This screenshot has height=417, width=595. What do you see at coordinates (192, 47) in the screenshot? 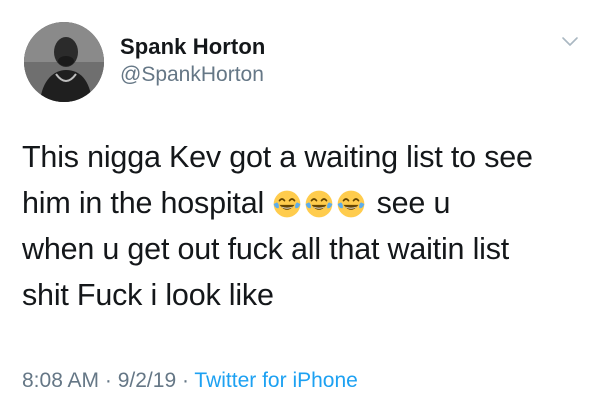
I see `author-name: Spank Horton` at bounding box center [192, 47].